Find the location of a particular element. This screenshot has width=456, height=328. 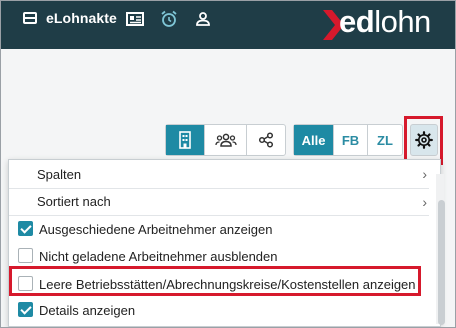

employee-card-icon is located at coordinates (135, 19).